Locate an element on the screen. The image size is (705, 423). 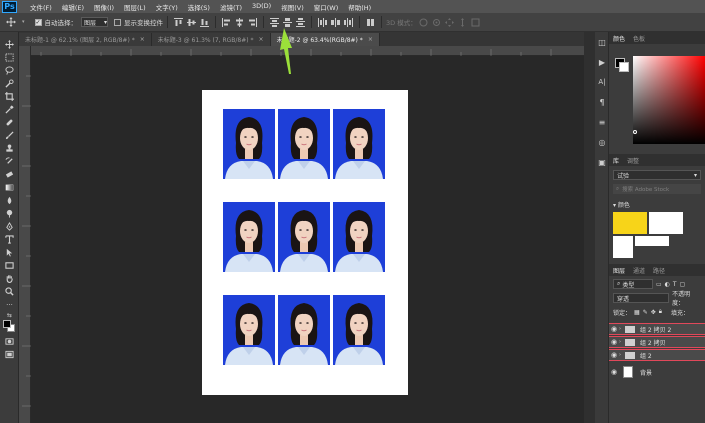
tab-libraries: 库 is located at coordinates (616, 160).